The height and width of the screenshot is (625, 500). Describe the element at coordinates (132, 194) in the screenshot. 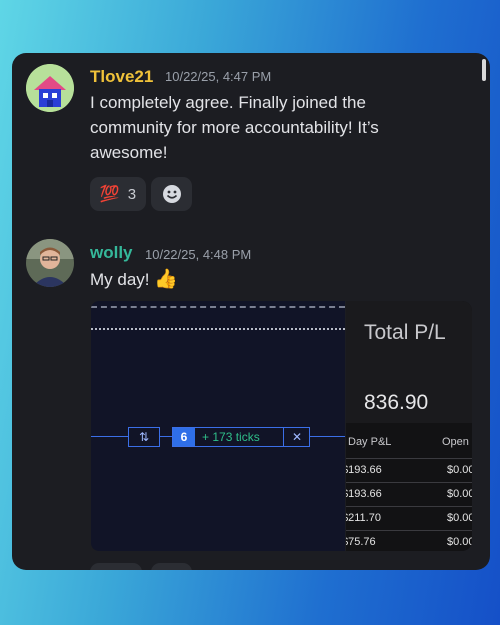

I see `reaction-count: 3` at that location.